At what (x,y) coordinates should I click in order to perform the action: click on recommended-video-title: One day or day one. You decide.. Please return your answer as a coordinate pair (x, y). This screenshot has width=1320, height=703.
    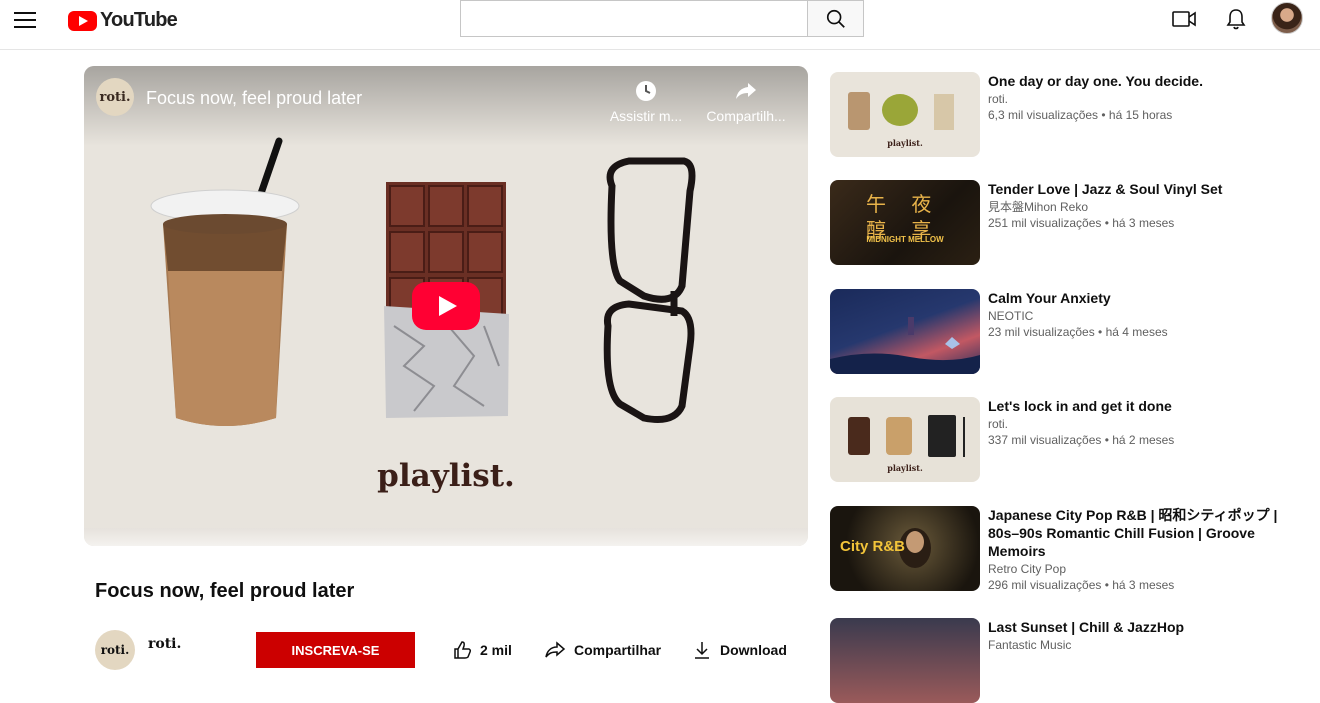
    Looking at the image, I should click on (1095, 81).